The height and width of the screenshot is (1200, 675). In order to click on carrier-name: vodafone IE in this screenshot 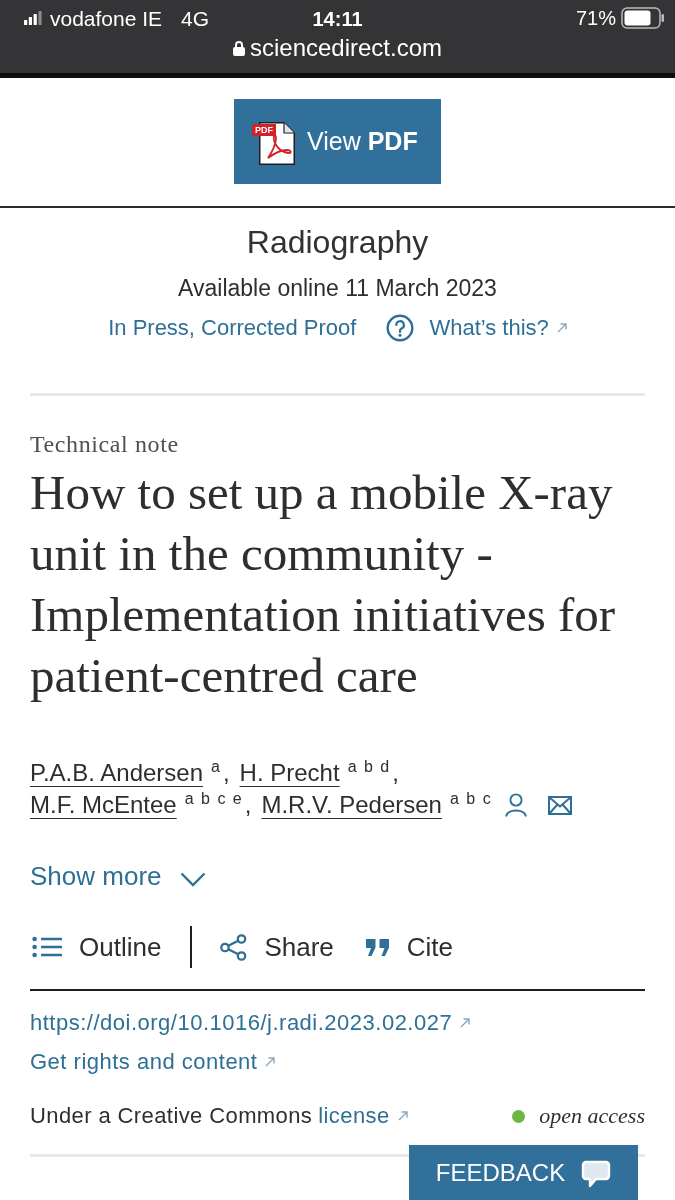, I will do `click(106, 18)`.